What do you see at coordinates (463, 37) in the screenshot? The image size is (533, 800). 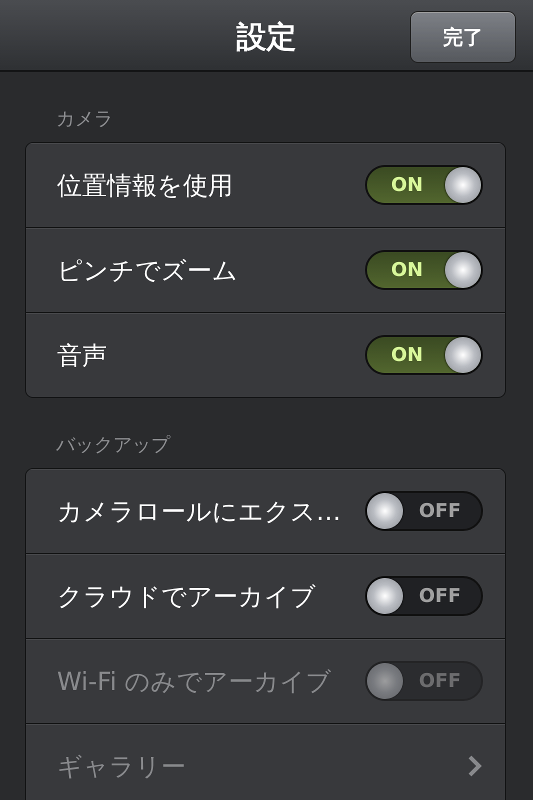 I see `done-button: 完了` at bounding box center [463, 37].